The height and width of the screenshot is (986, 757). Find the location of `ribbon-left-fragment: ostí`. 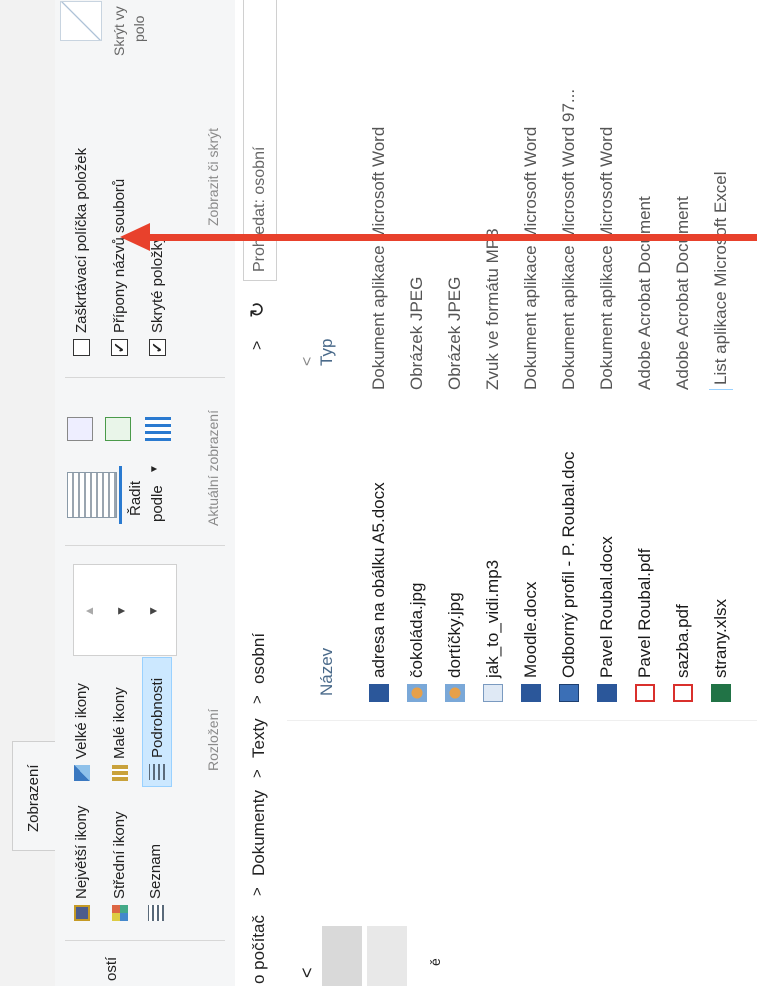

ribbon-left-fragment: ostí is located at coordinates (111, 968).